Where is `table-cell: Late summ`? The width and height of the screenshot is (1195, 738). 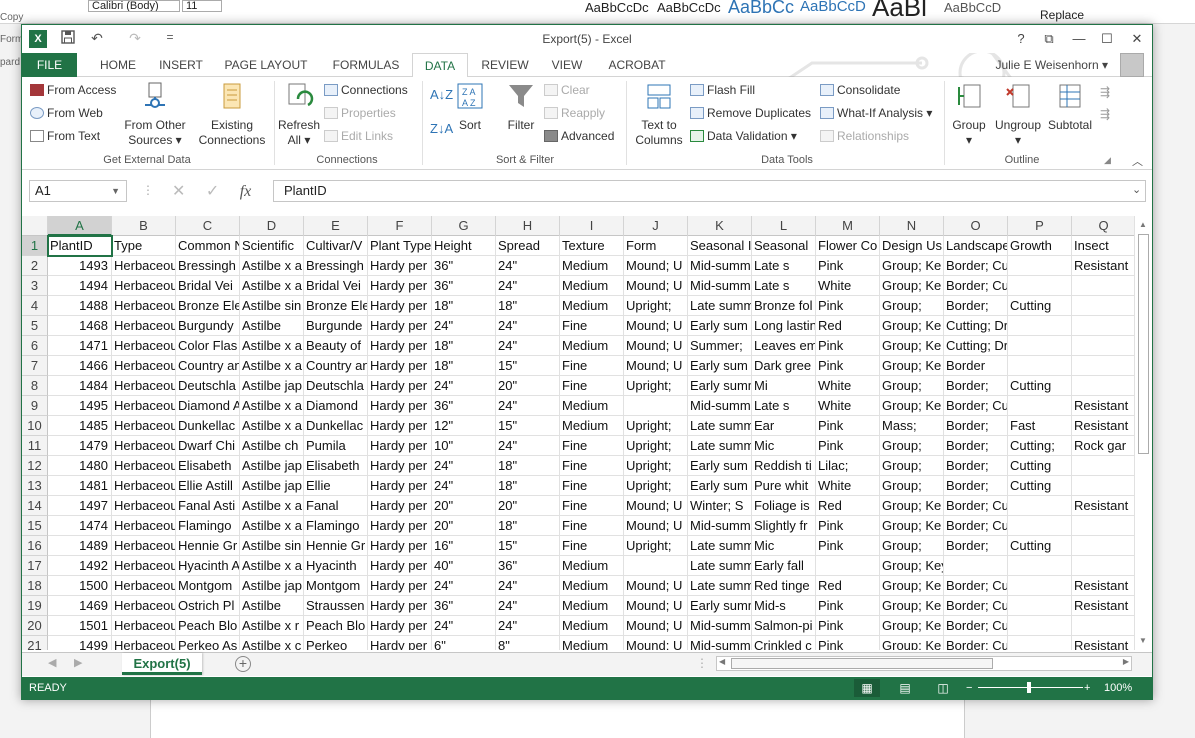
table-cell: Late summ is located at coordinates (720, 586).